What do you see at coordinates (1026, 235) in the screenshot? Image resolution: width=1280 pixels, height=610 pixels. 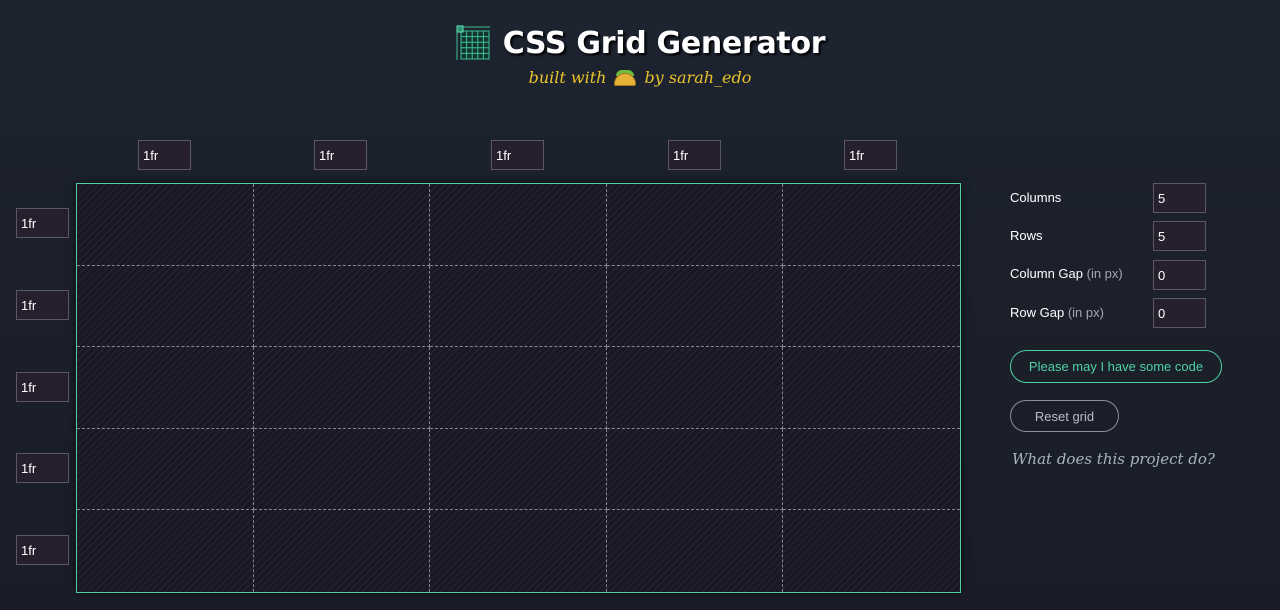 I see `rows-label: Rows` at bounding box center [1026, 235].